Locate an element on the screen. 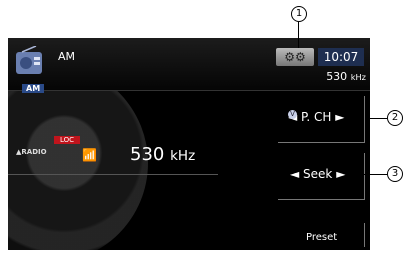 The image size is (403, 255). radio-text-icon: ▲RADIO is located at coordinates (31, 152).